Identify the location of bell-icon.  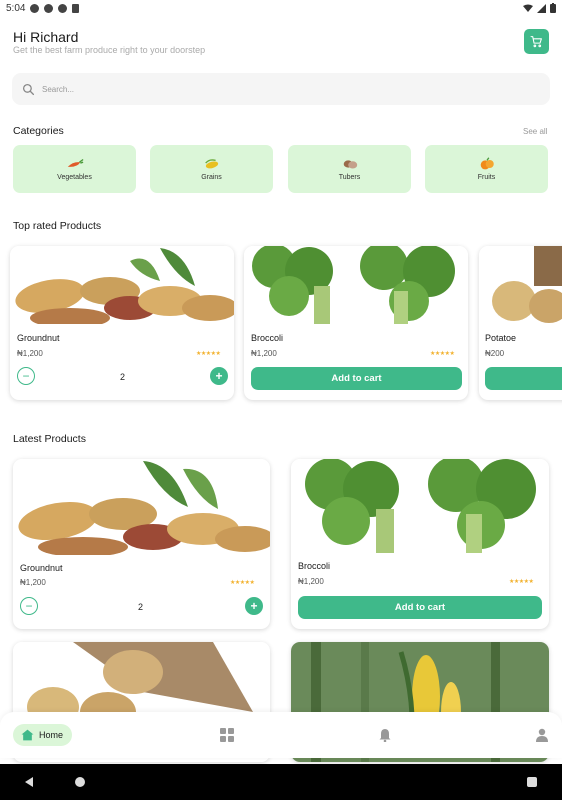
(385, 735).